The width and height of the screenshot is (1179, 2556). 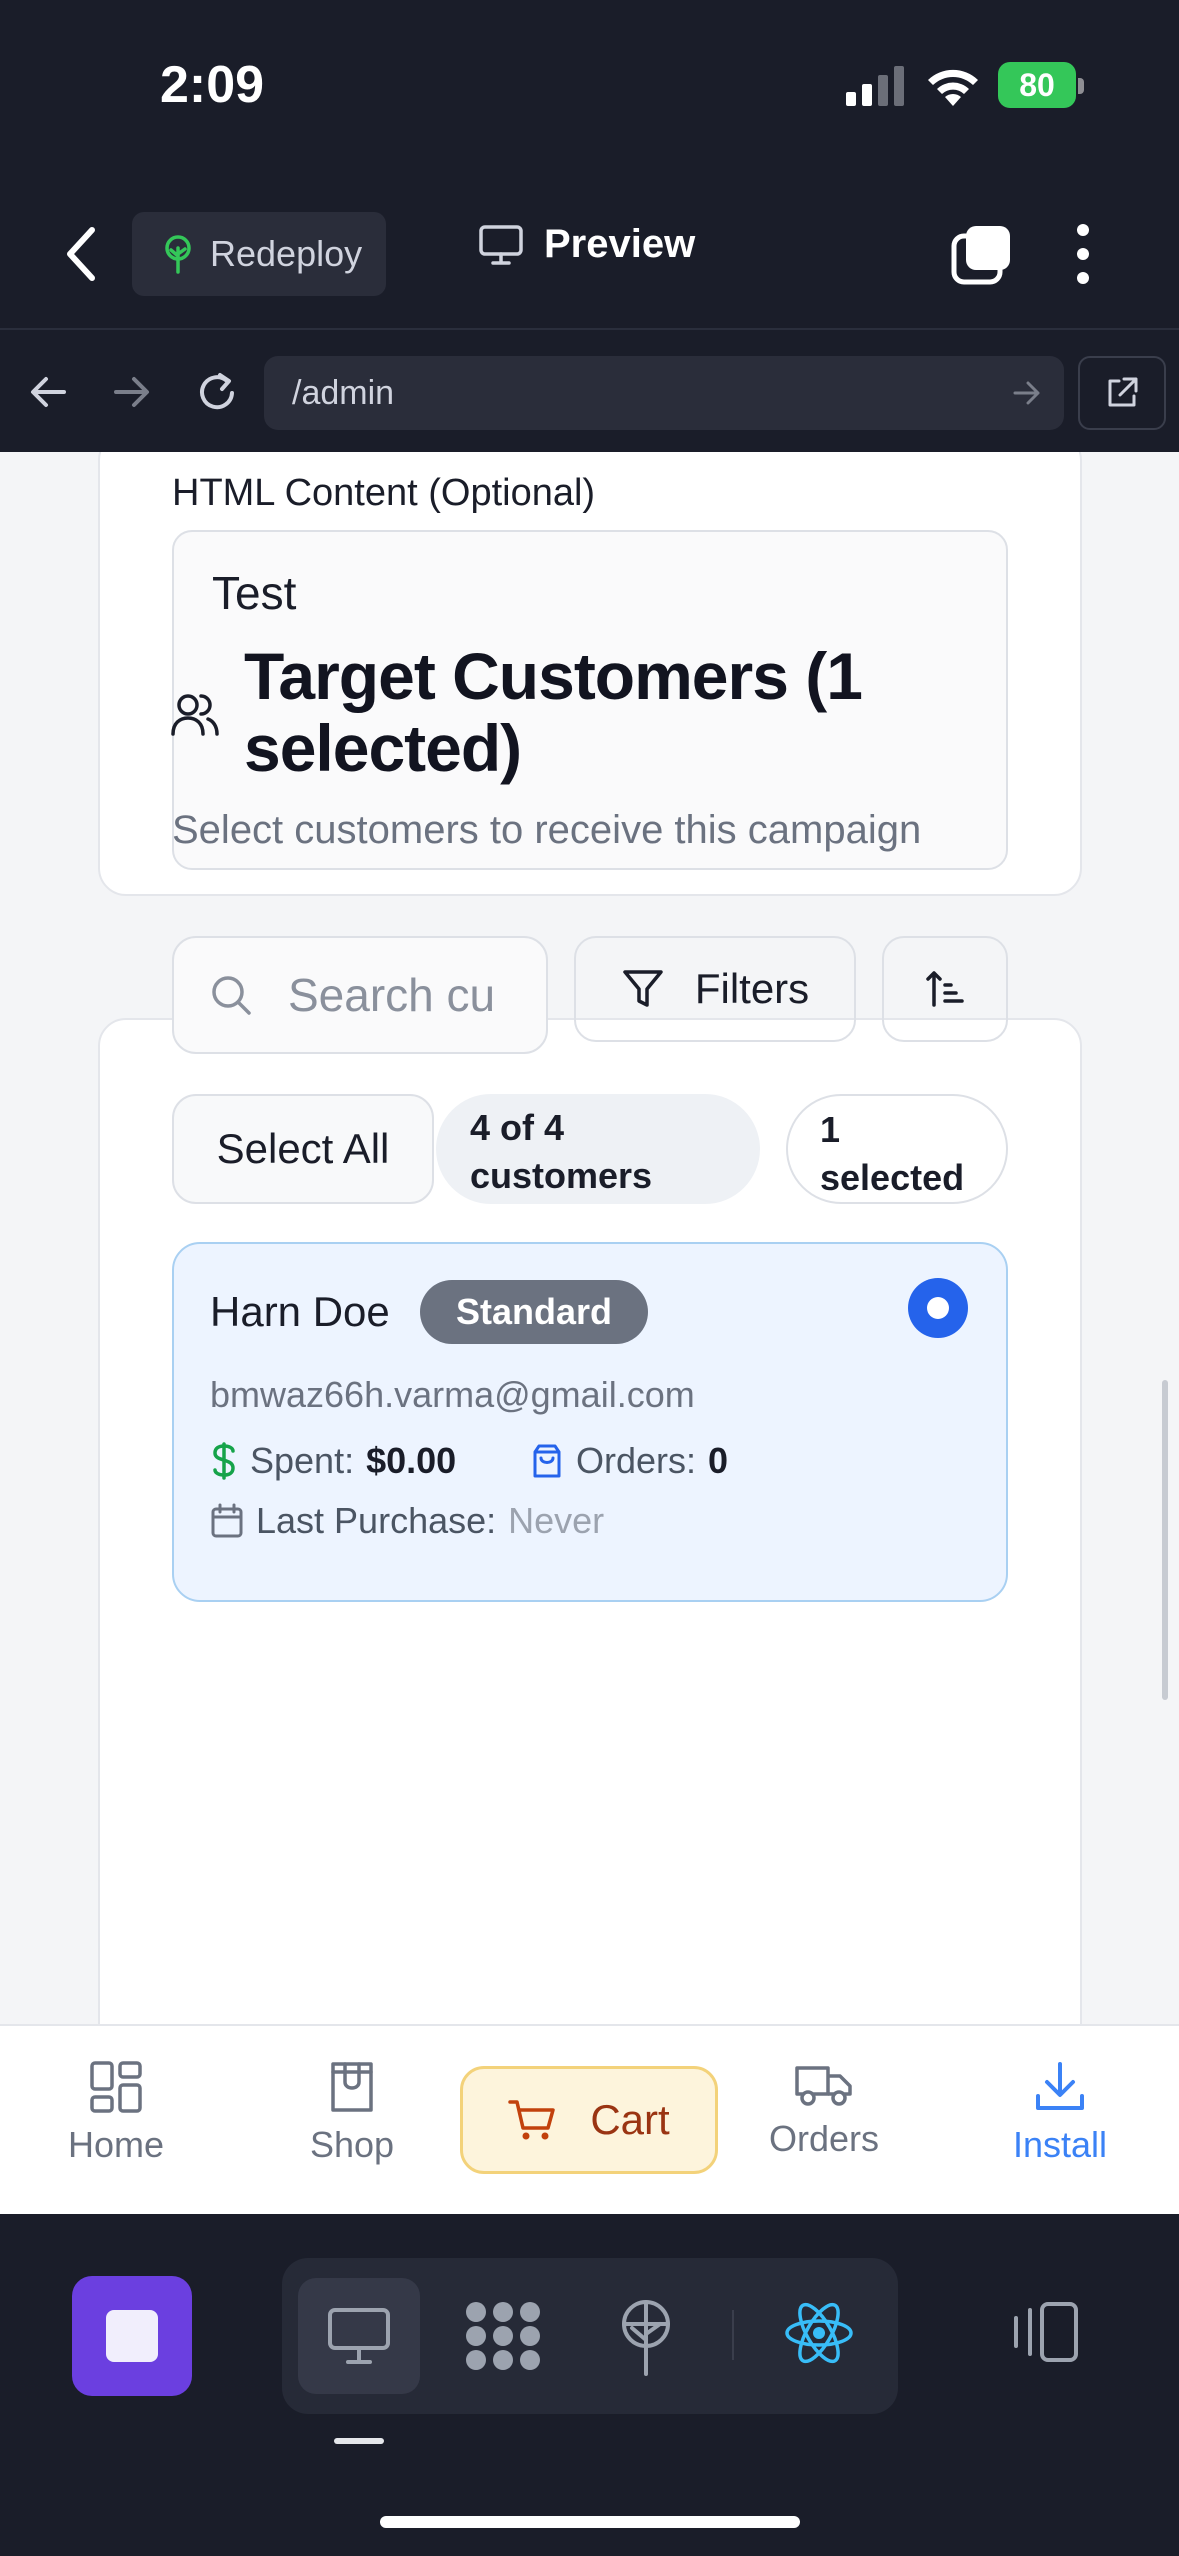 I want to click on open-external-button, so click(x=1122, y=393).